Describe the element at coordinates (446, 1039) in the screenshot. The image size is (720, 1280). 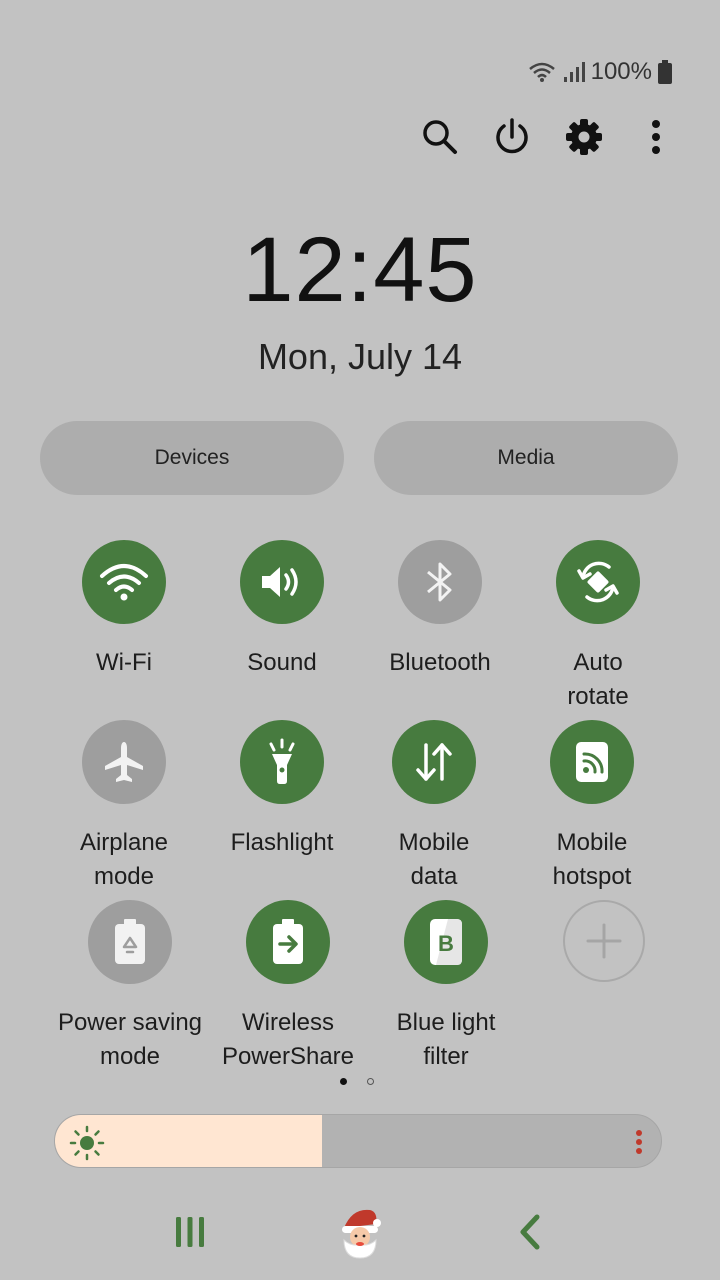
I see `tile-label: Blue light filter` at that location.